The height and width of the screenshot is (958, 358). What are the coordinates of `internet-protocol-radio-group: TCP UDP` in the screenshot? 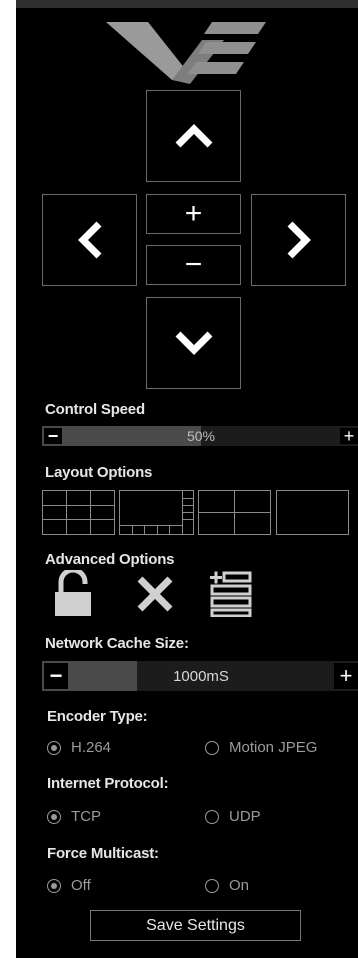 It's located at (187, 819).